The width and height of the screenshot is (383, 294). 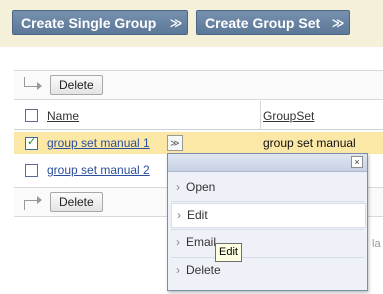 What do you see at coordinates (198, 143) in the screenshot?
I see `table-row: group set manual 1 ≫ group set manual` at bounding box center [198, 143].